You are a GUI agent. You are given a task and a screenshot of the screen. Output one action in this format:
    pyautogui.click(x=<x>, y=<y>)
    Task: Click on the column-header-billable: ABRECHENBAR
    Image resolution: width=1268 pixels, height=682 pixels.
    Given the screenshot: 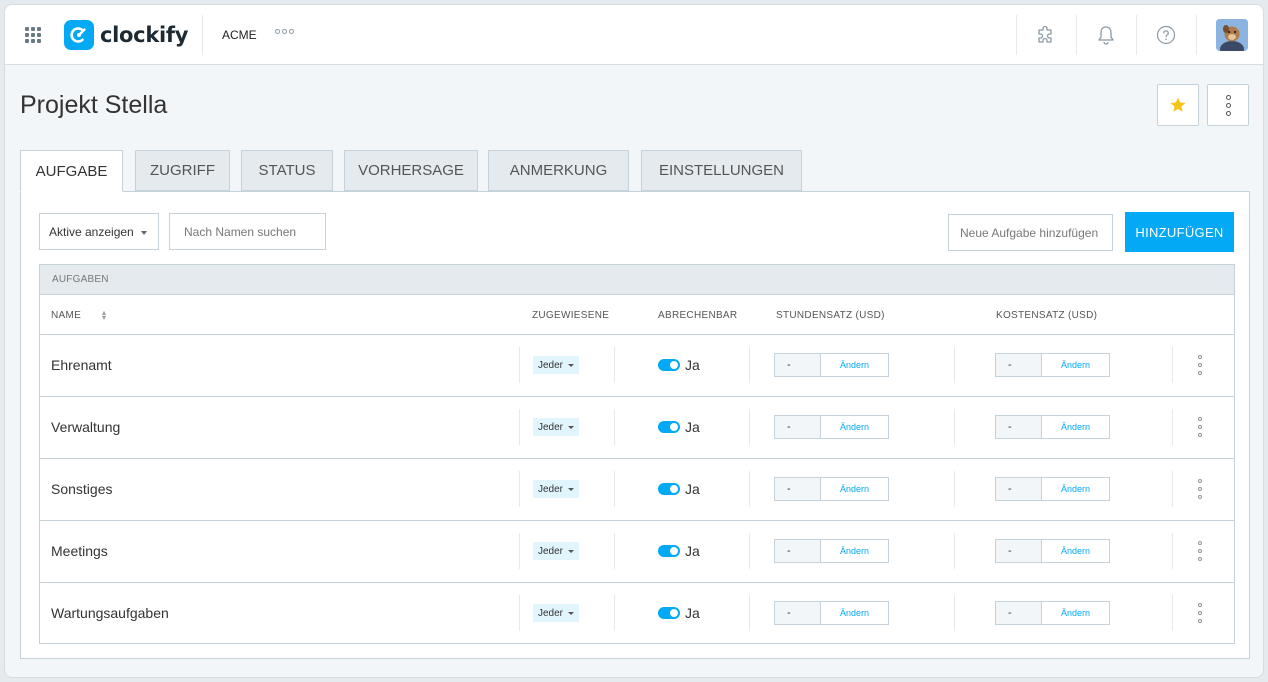 What is the action you would take?
    pyautogui.click(x=698, y=315)
    